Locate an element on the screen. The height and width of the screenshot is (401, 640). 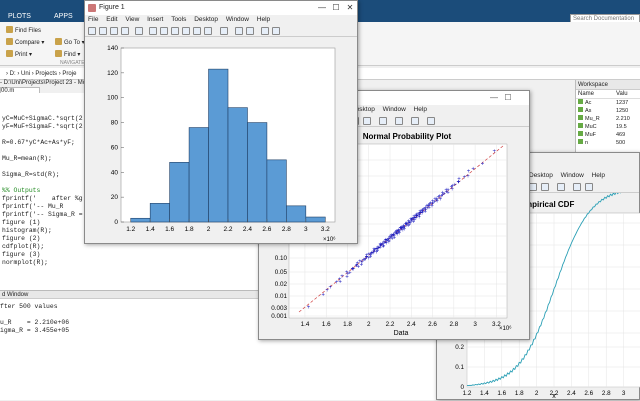
y-tick-label: 40 is located at coordinates (115, 172).